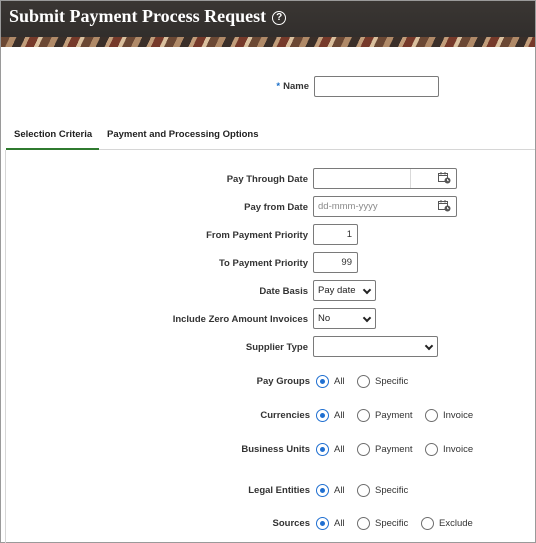 This screenshot has width=536, height=543. What do you see at coordinates (322, 415) in the screenshot?
I see `currencies-all-radio` at bounding box center [322, 415].